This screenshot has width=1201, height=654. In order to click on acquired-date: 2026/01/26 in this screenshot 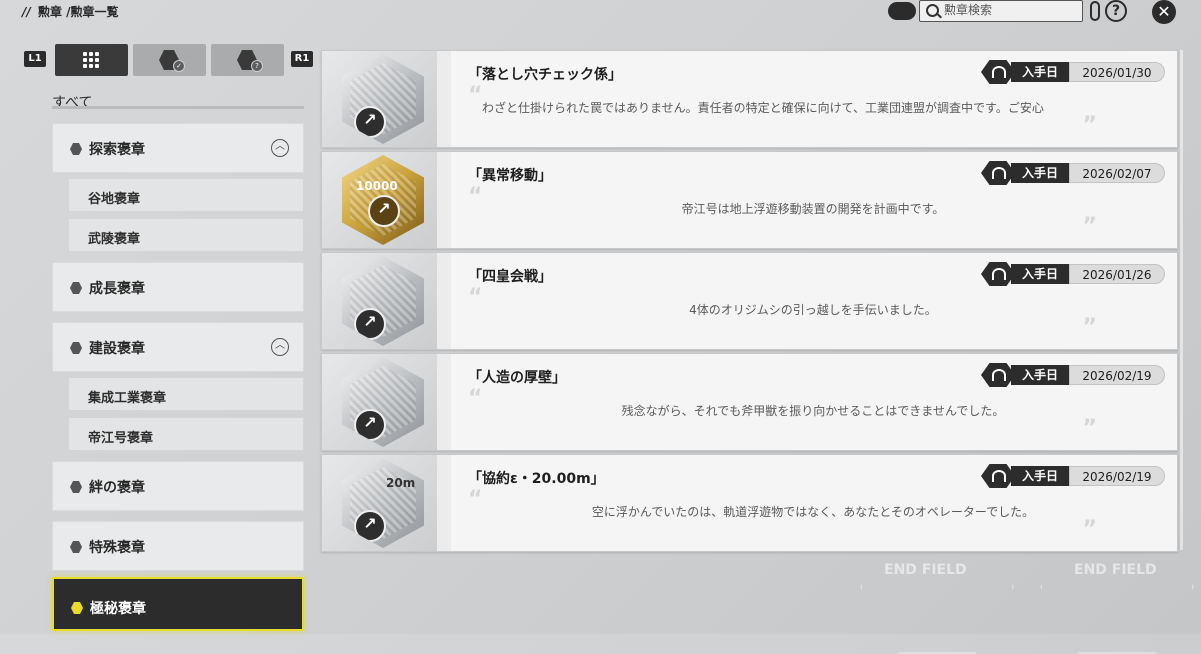, I will do `click(1117, 274)`.